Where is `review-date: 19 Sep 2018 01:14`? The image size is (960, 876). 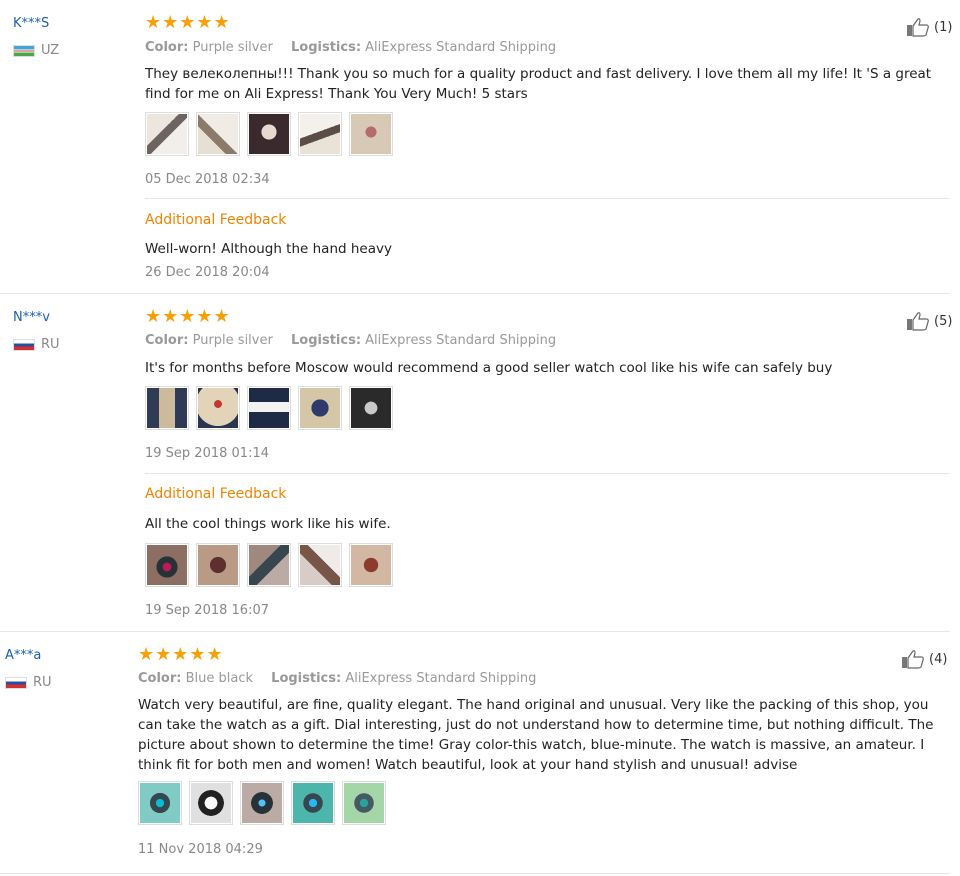
review-date: 19 Sep 2018 01:14 is located at coordinates (207, 453).